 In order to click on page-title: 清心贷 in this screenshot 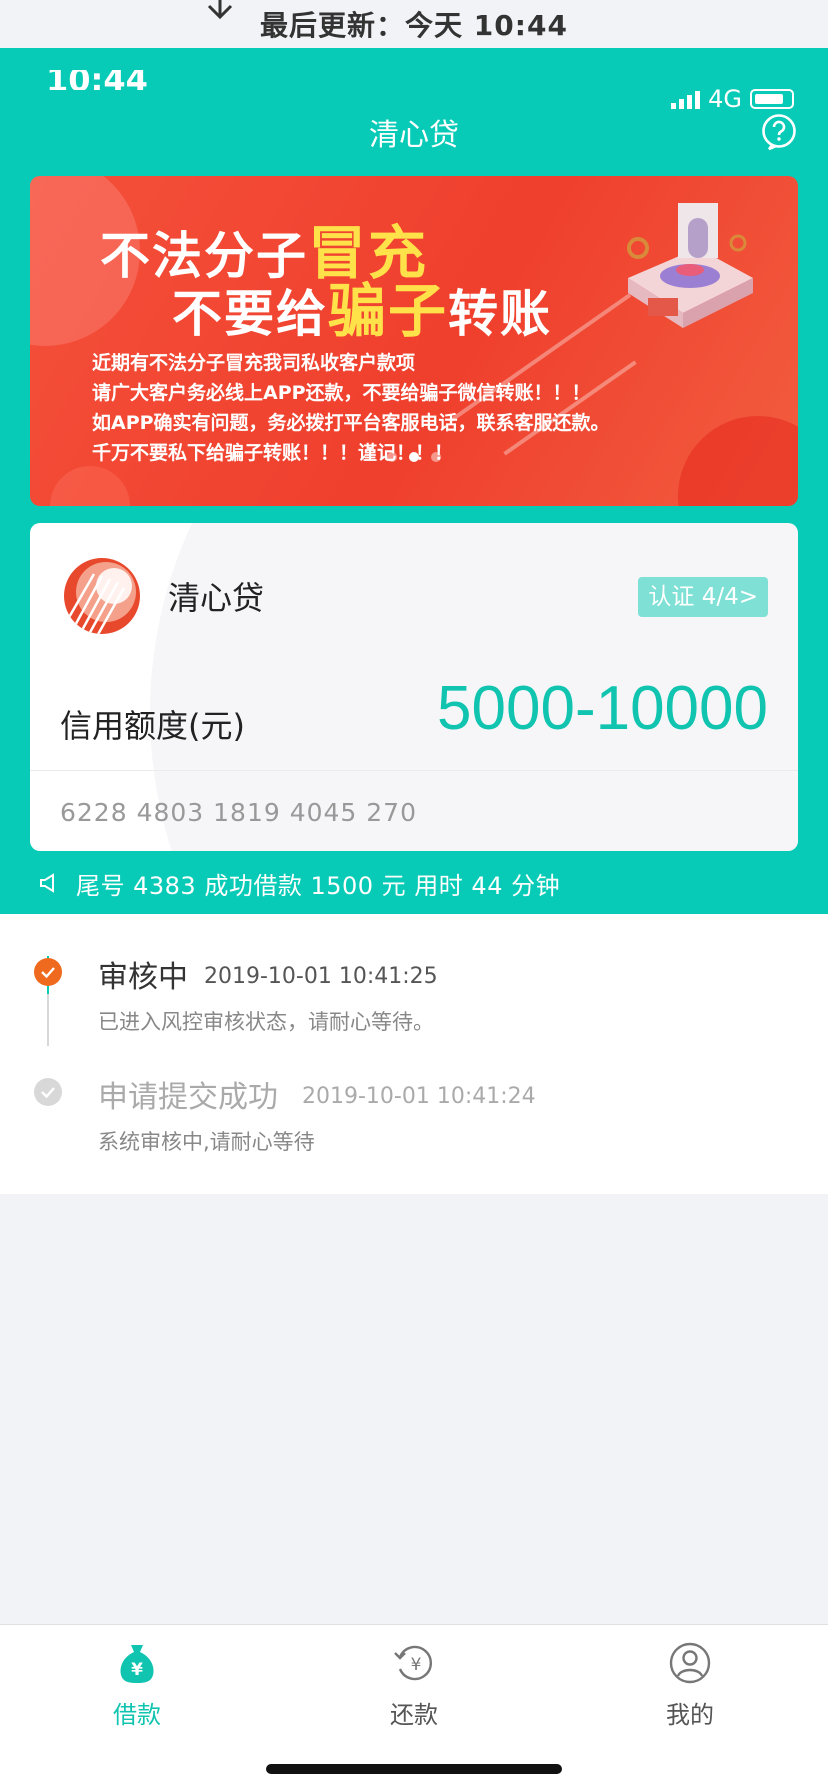, I will do `click(414, 135)`.